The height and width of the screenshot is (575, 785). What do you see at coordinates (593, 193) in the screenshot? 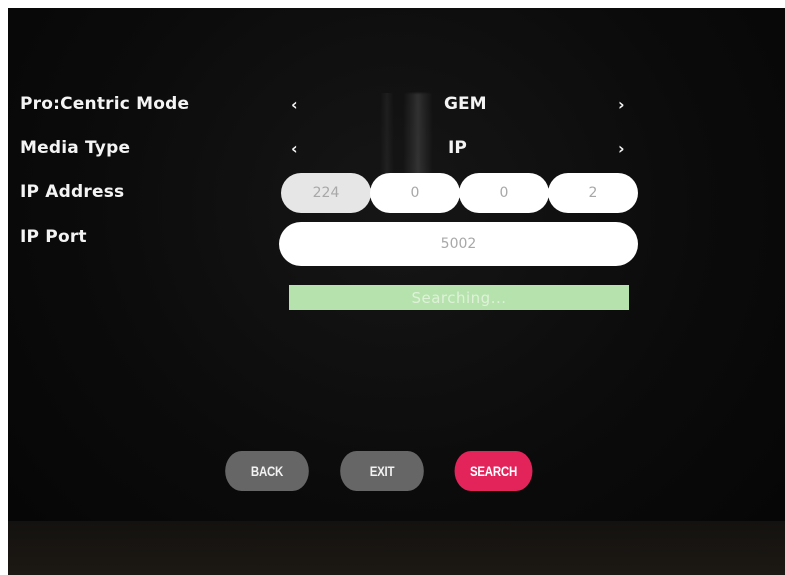
I see `ip-octet-4-field: 2` at bounding box center [593, 193].